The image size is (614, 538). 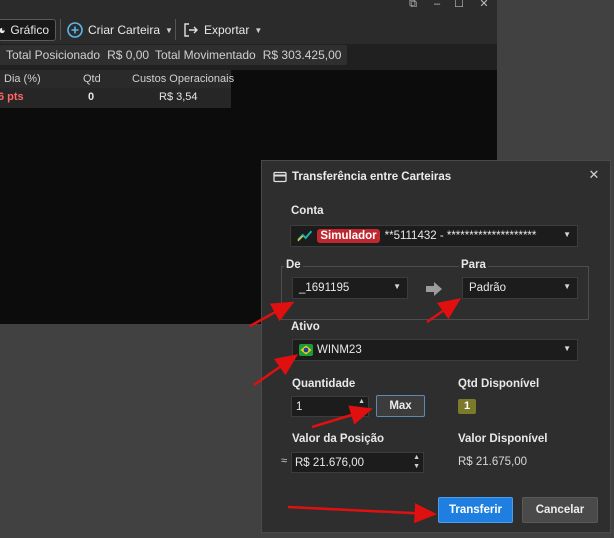 I want to click on arrow-right-icon, so click(x=434, y=289).